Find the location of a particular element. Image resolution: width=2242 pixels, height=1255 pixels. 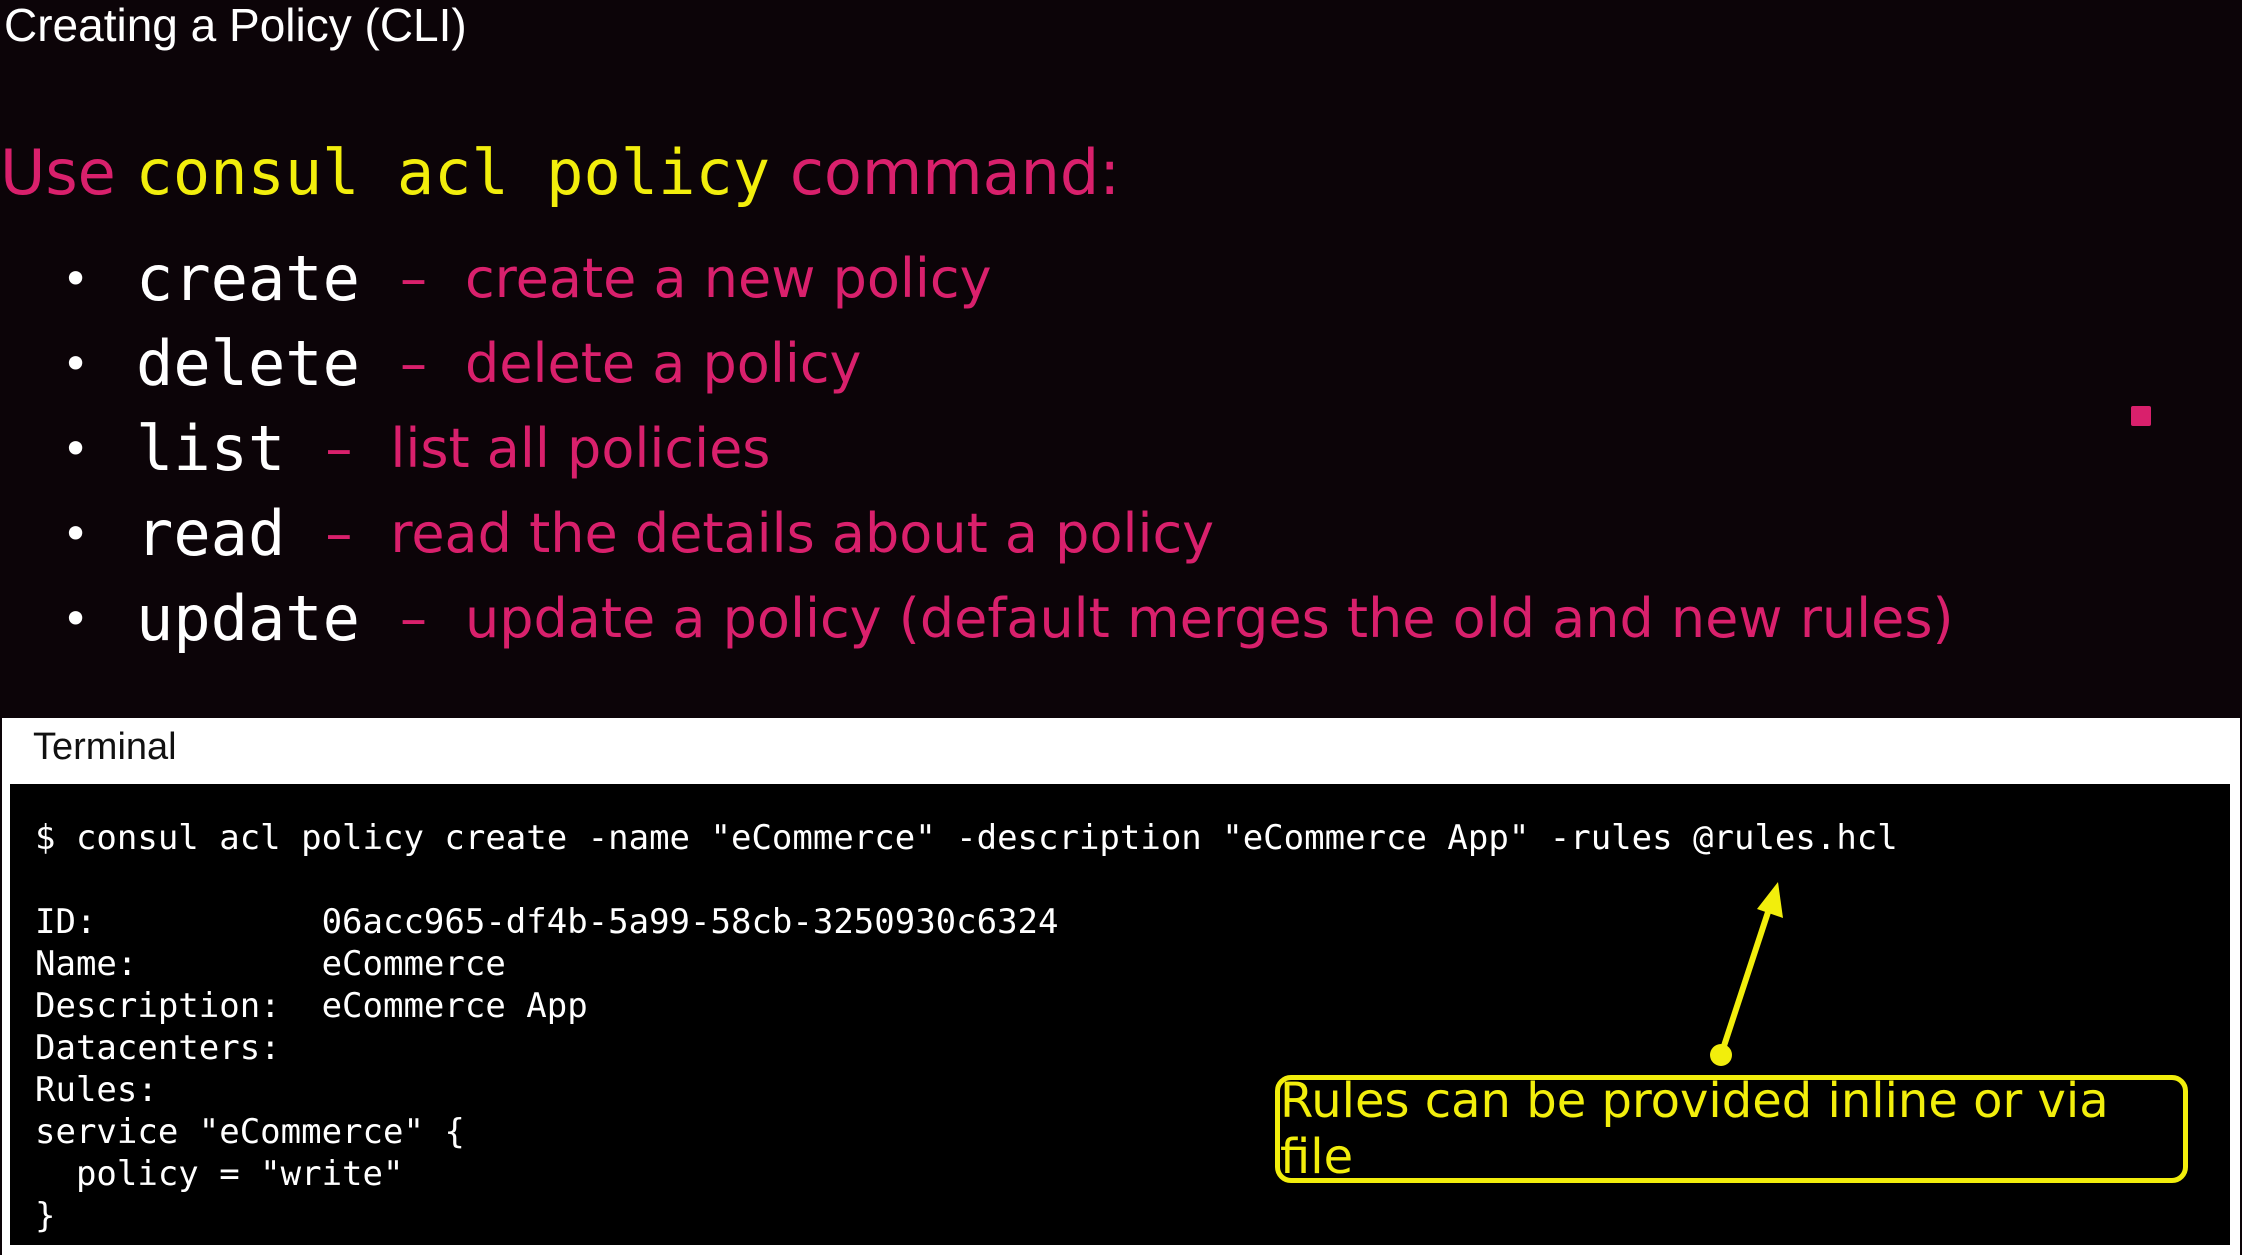

callout-arrow-icon is located at coordinates (1746, 974).